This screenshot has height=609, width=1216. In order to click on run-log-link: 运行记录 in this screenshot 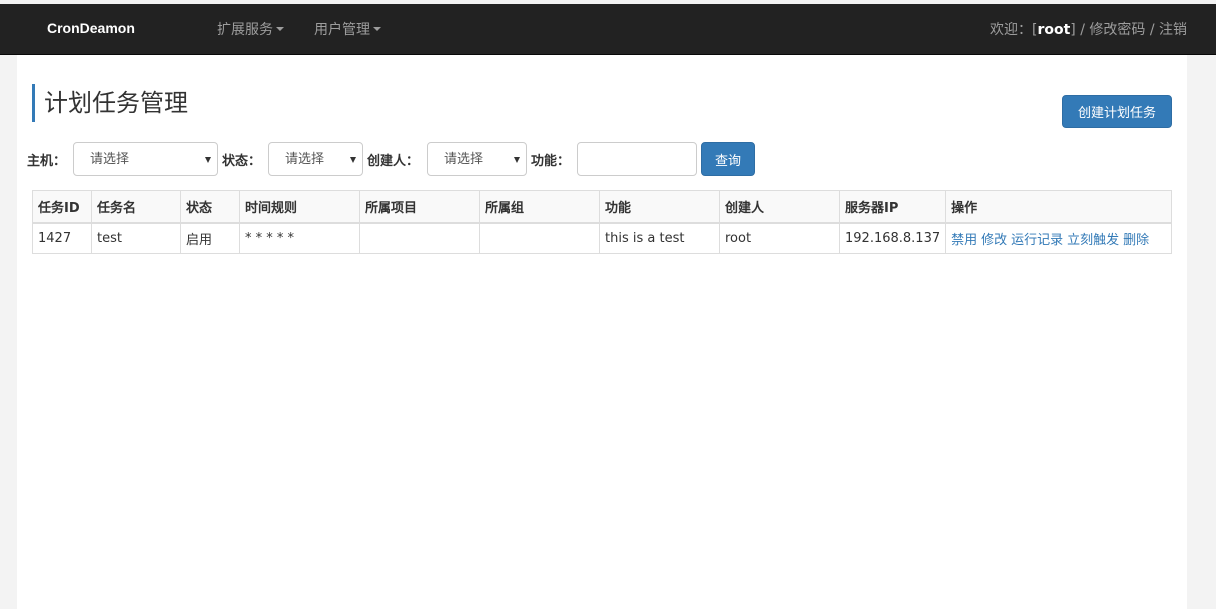, I will do `click(1037, 240)`.